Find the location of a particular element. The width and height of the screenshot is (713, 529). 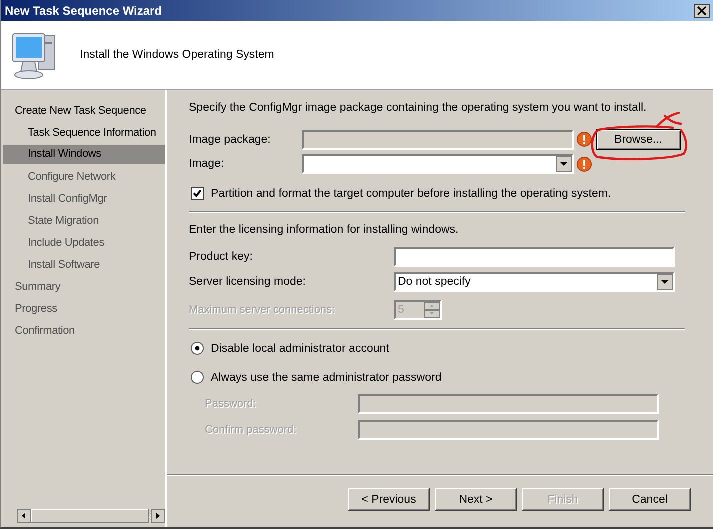

checkbox is located at coordinates (197, 193).